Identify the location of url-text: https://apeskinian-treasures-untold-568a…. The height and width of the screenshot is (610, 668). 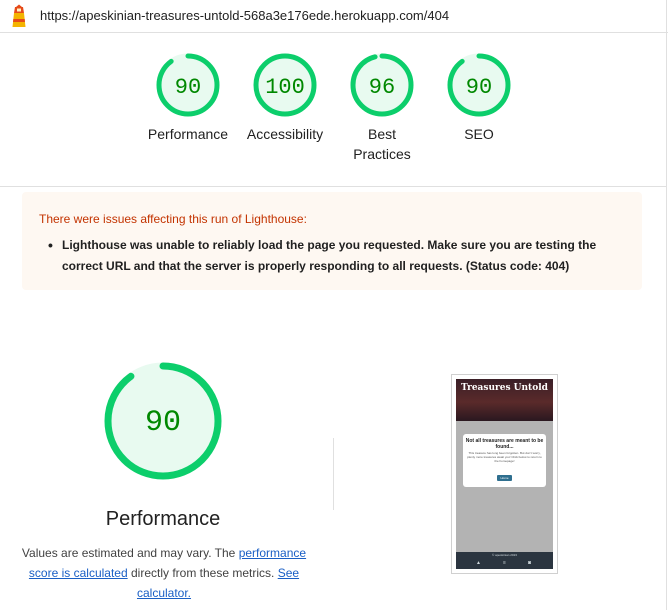
(244, 15).